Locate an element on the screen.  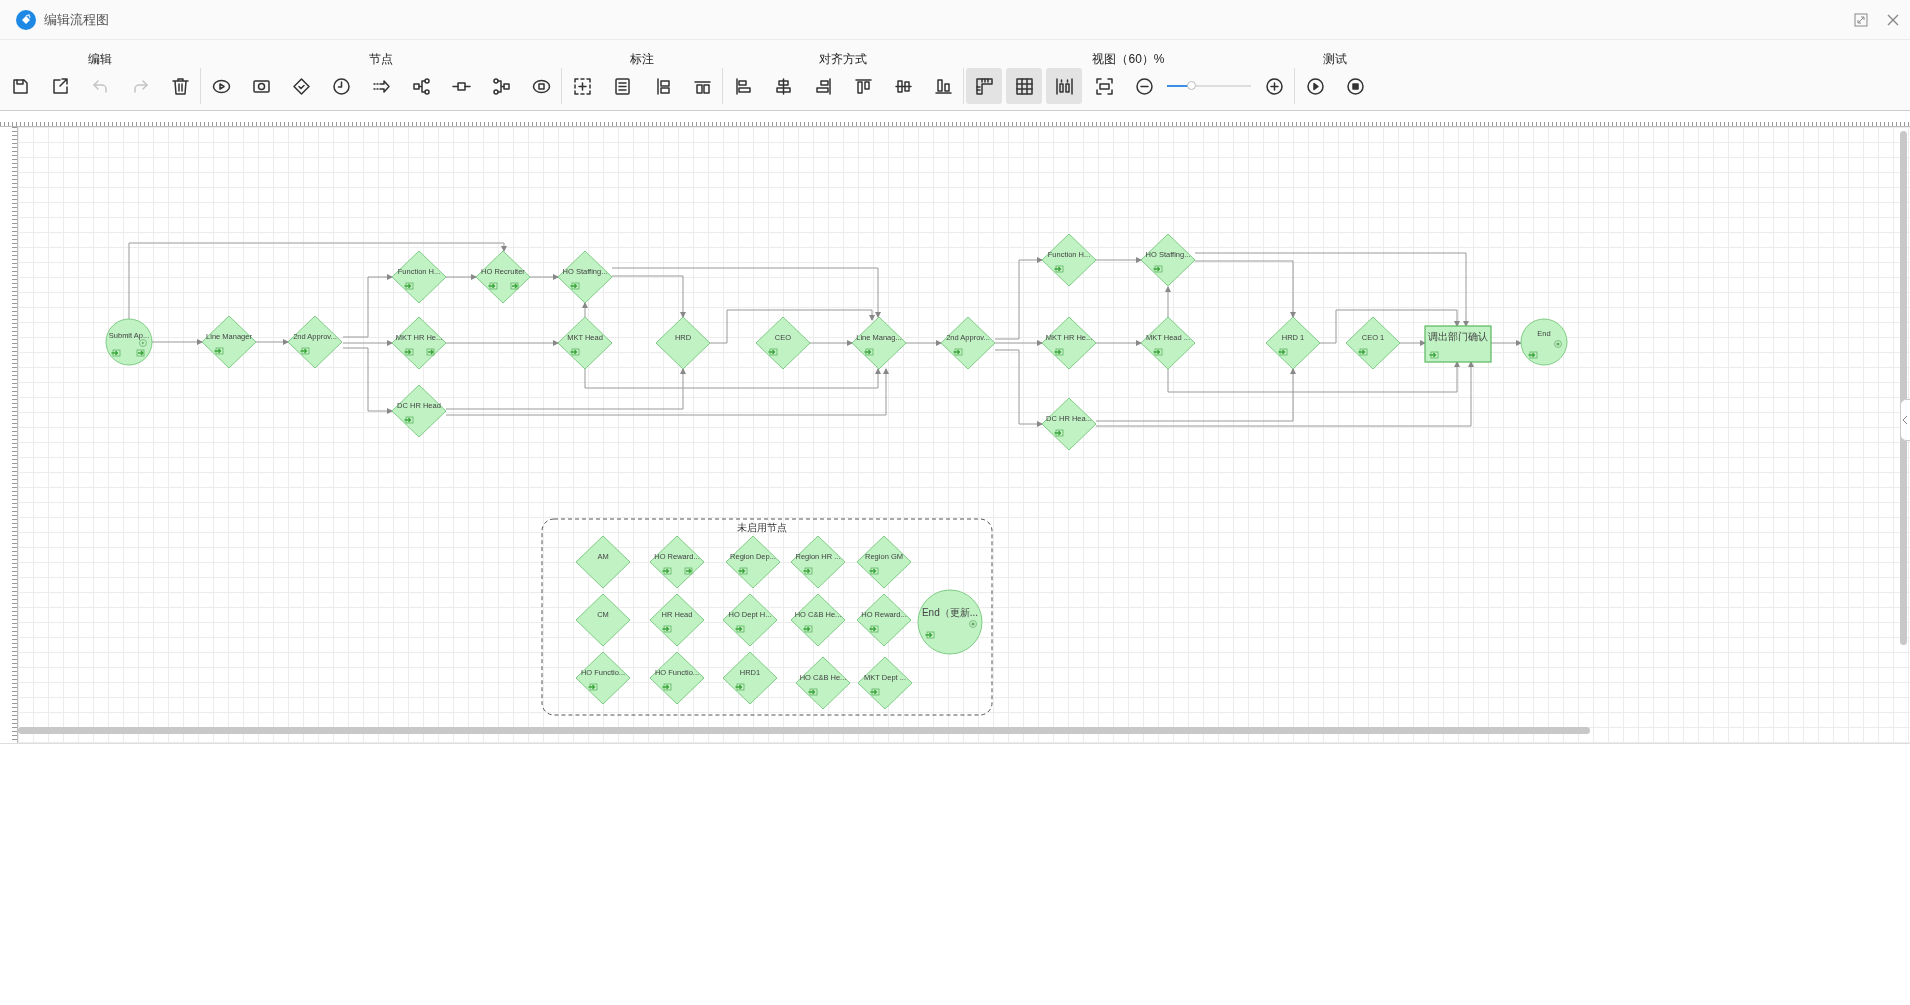
node-label: 调出部门确认 is located at coordinates (1458, 336).